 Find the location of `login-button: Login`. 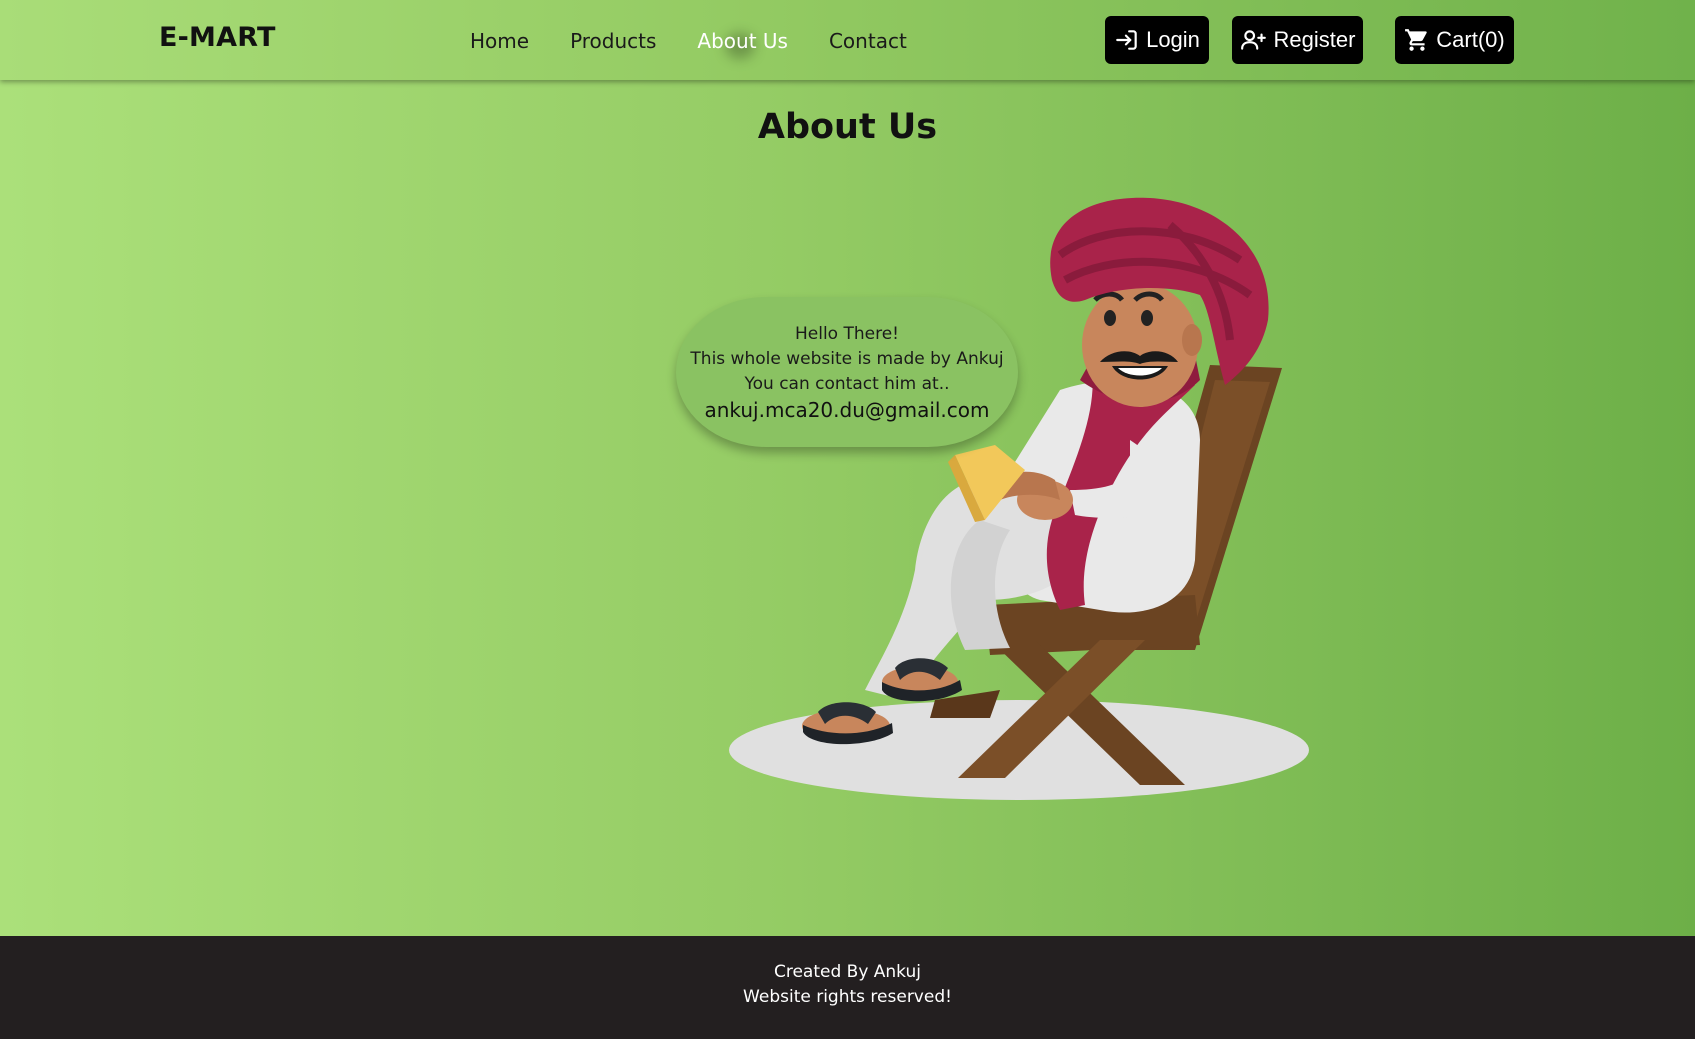

login-button: Login is located at coordinates (1157, 40).